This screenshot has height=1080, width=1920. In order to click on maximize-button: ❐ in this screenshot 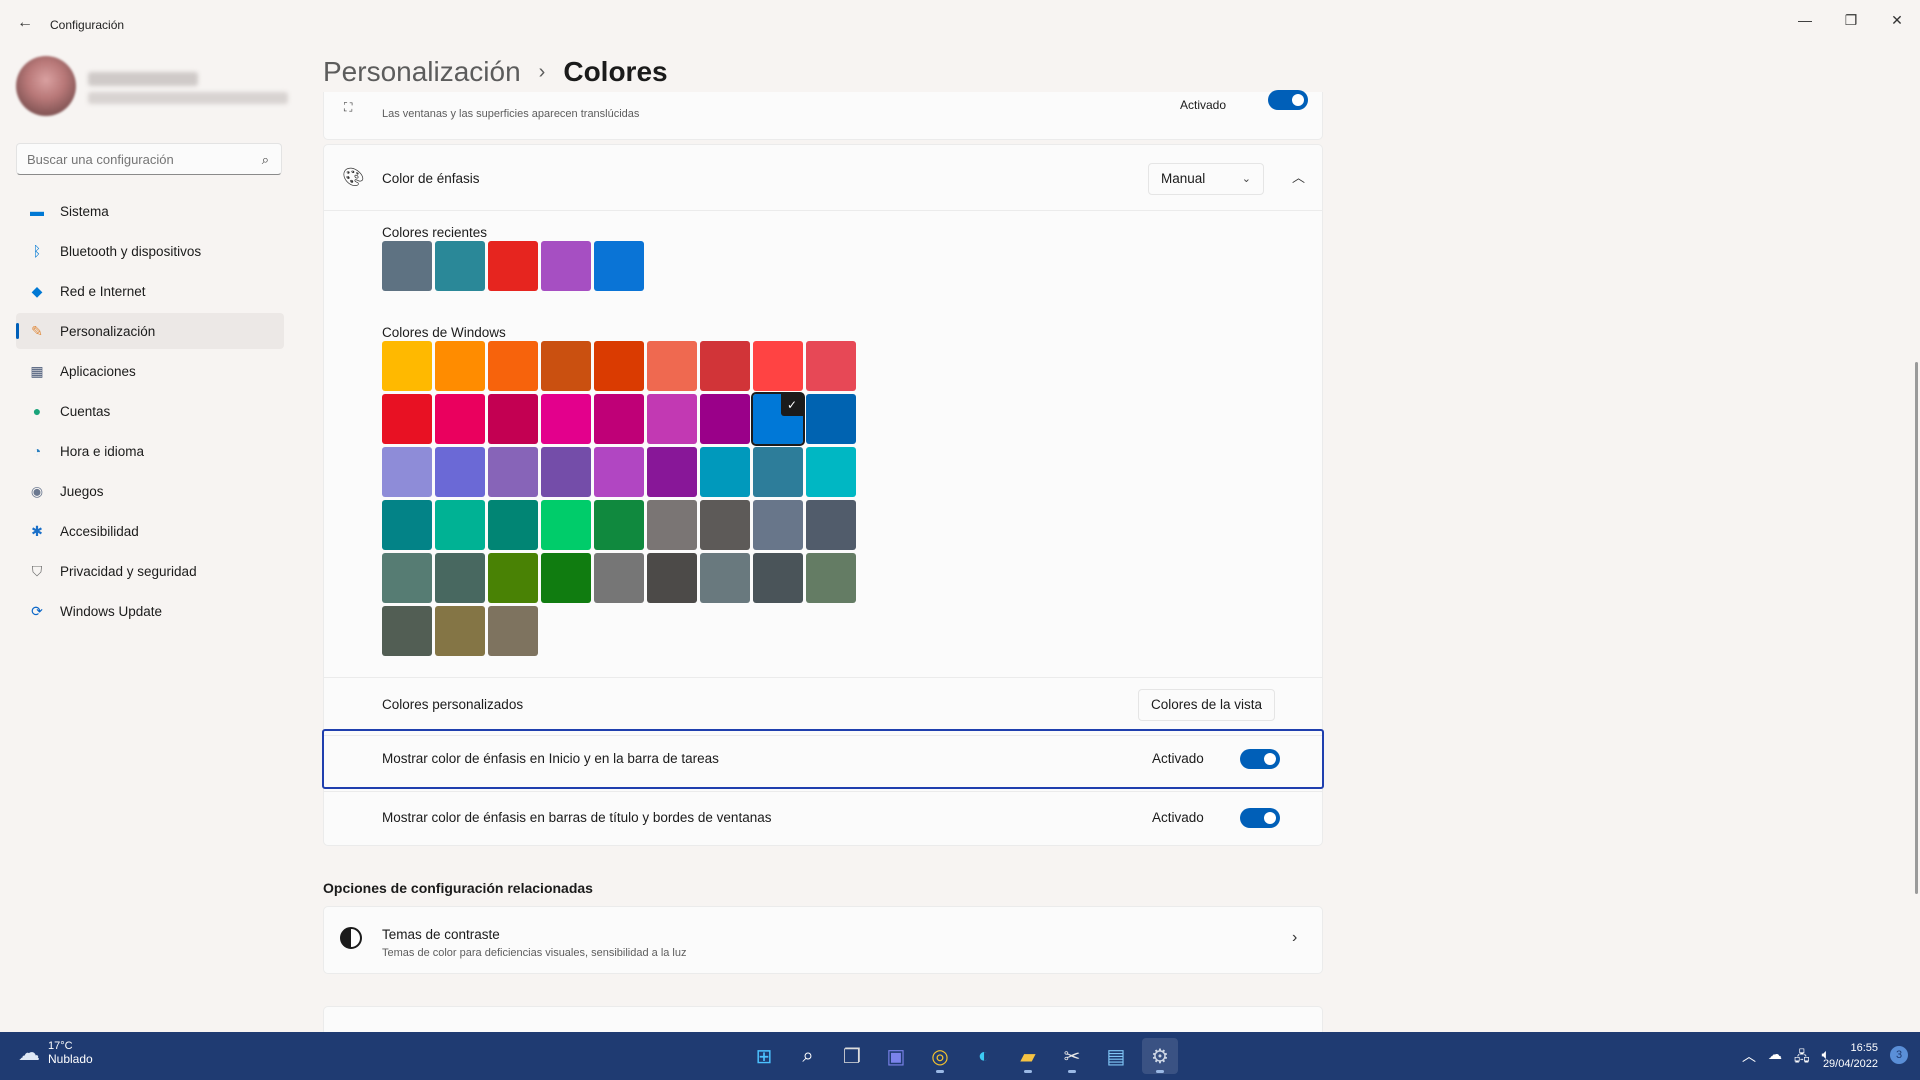, I will do `click(1851, 20)`.